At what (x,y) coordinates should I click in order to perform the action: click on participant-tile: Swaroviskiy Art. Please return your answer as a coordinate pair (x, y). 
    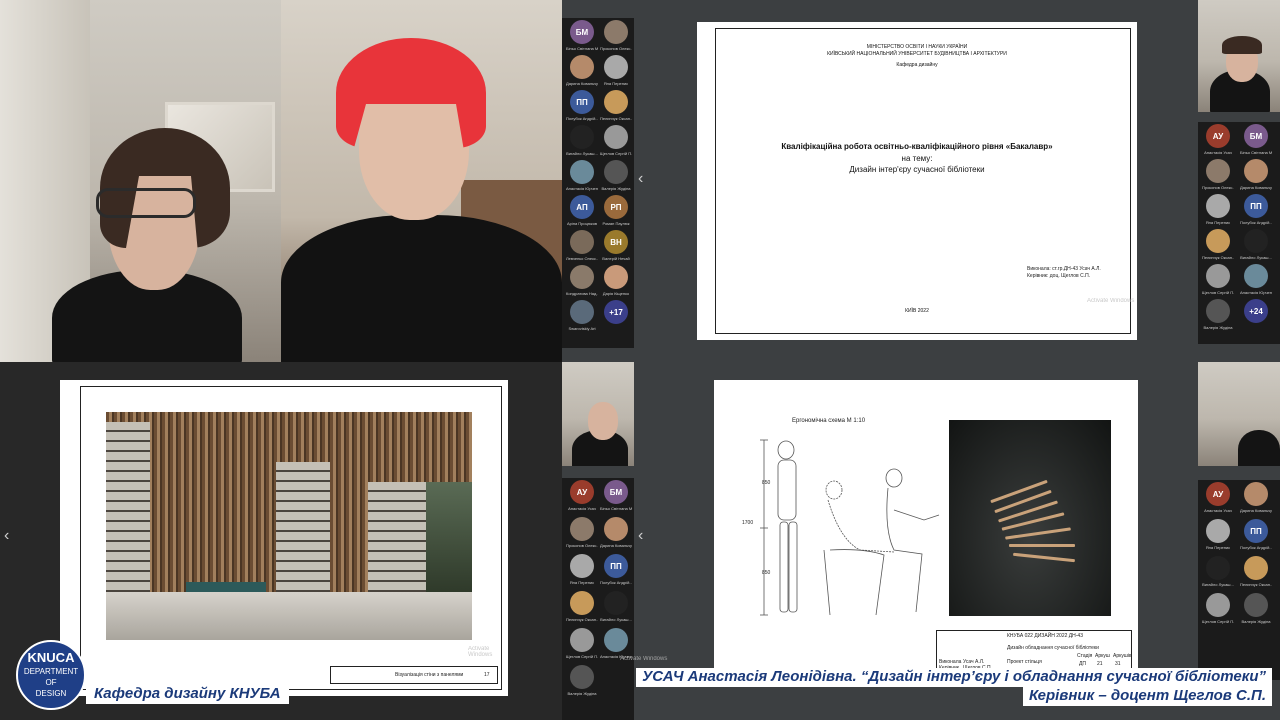
    Looking at the image, I should click on (582, 317).